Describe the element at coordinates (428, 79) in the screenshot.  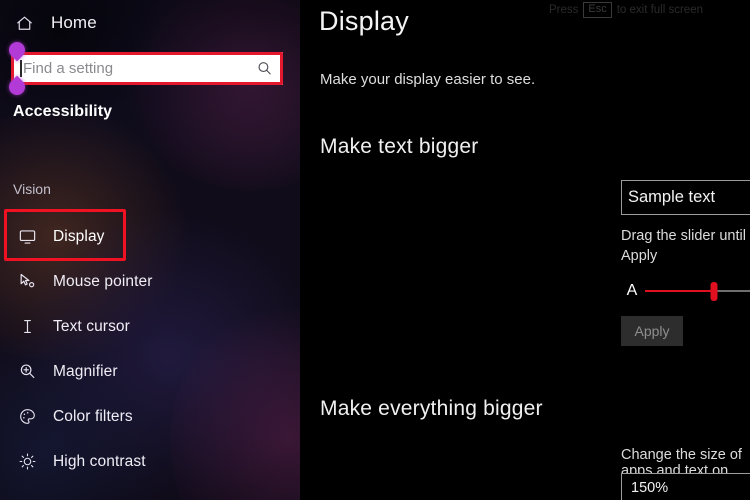
I see `main-page-subtitle: Make your display easier to see.` at that location.